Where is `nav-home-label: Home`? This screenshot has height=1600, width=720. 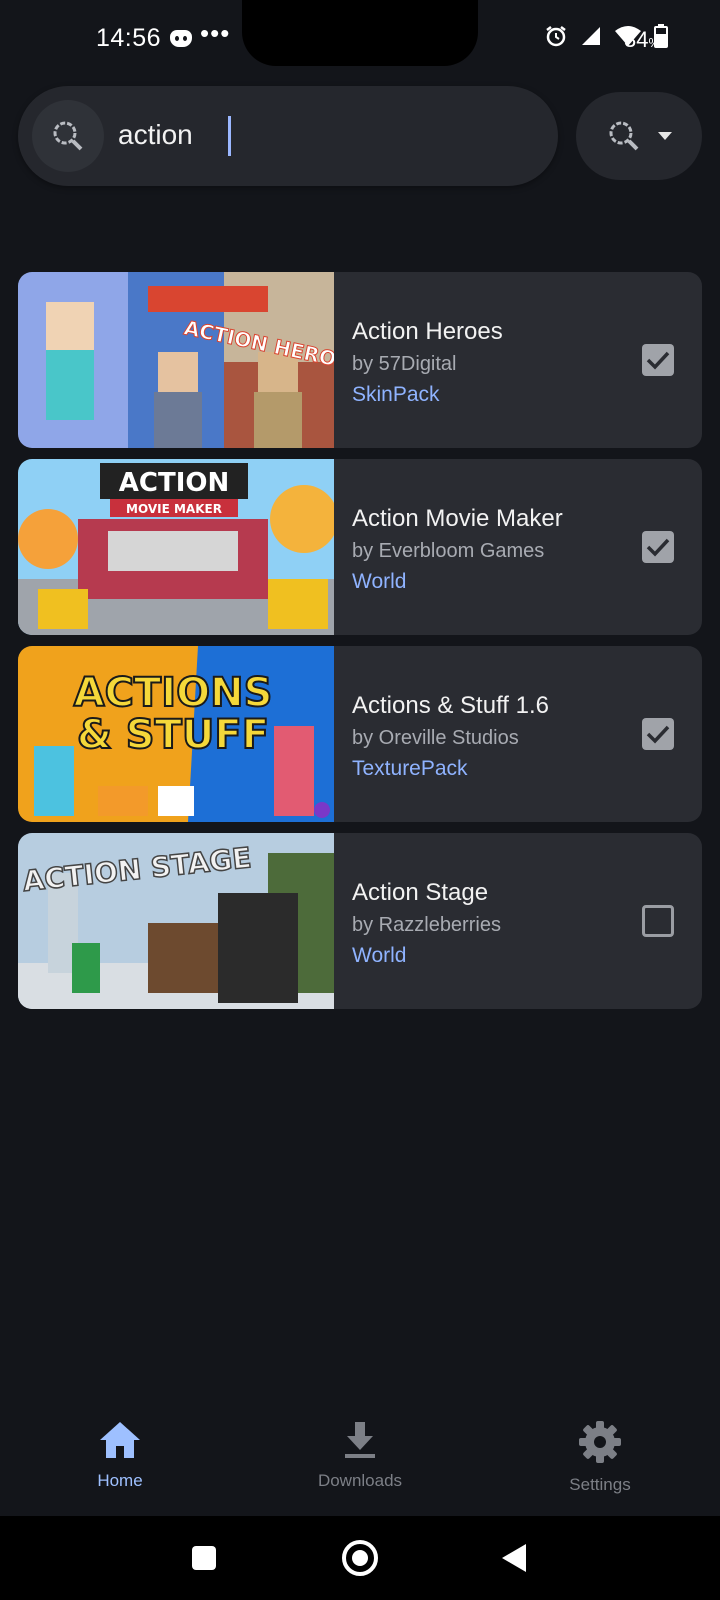
nav-home-label: Home is located at coordinates (120, 1480).